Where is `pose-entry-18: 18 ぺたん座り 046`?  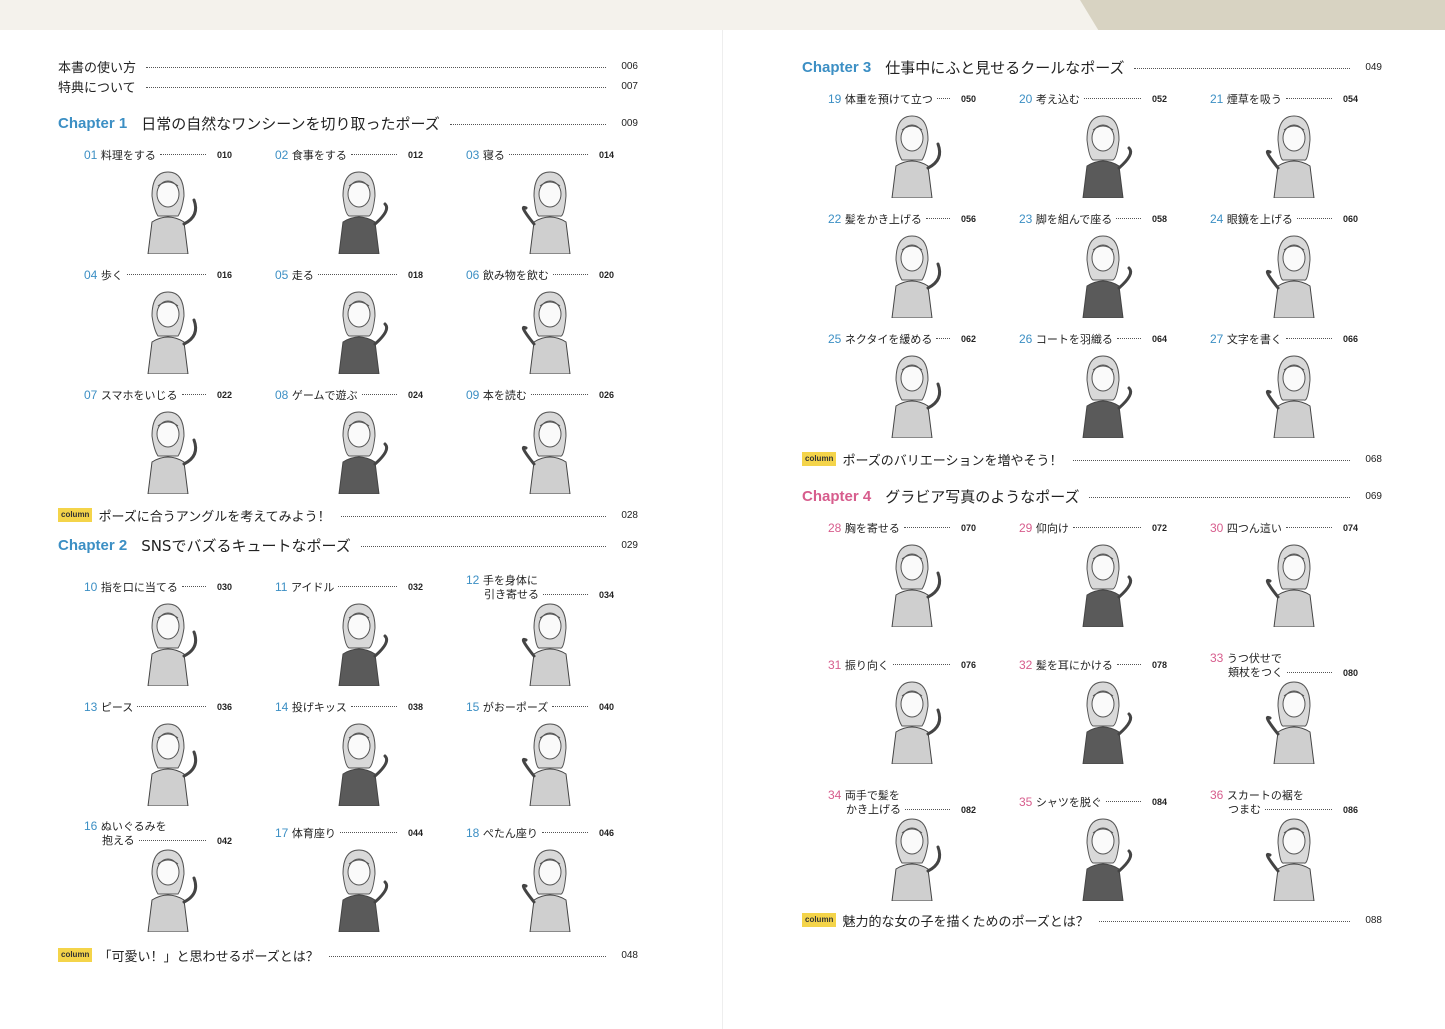
pose-entry-18: 18 ぺたん座り 046 is located at coordinates (540, 884).